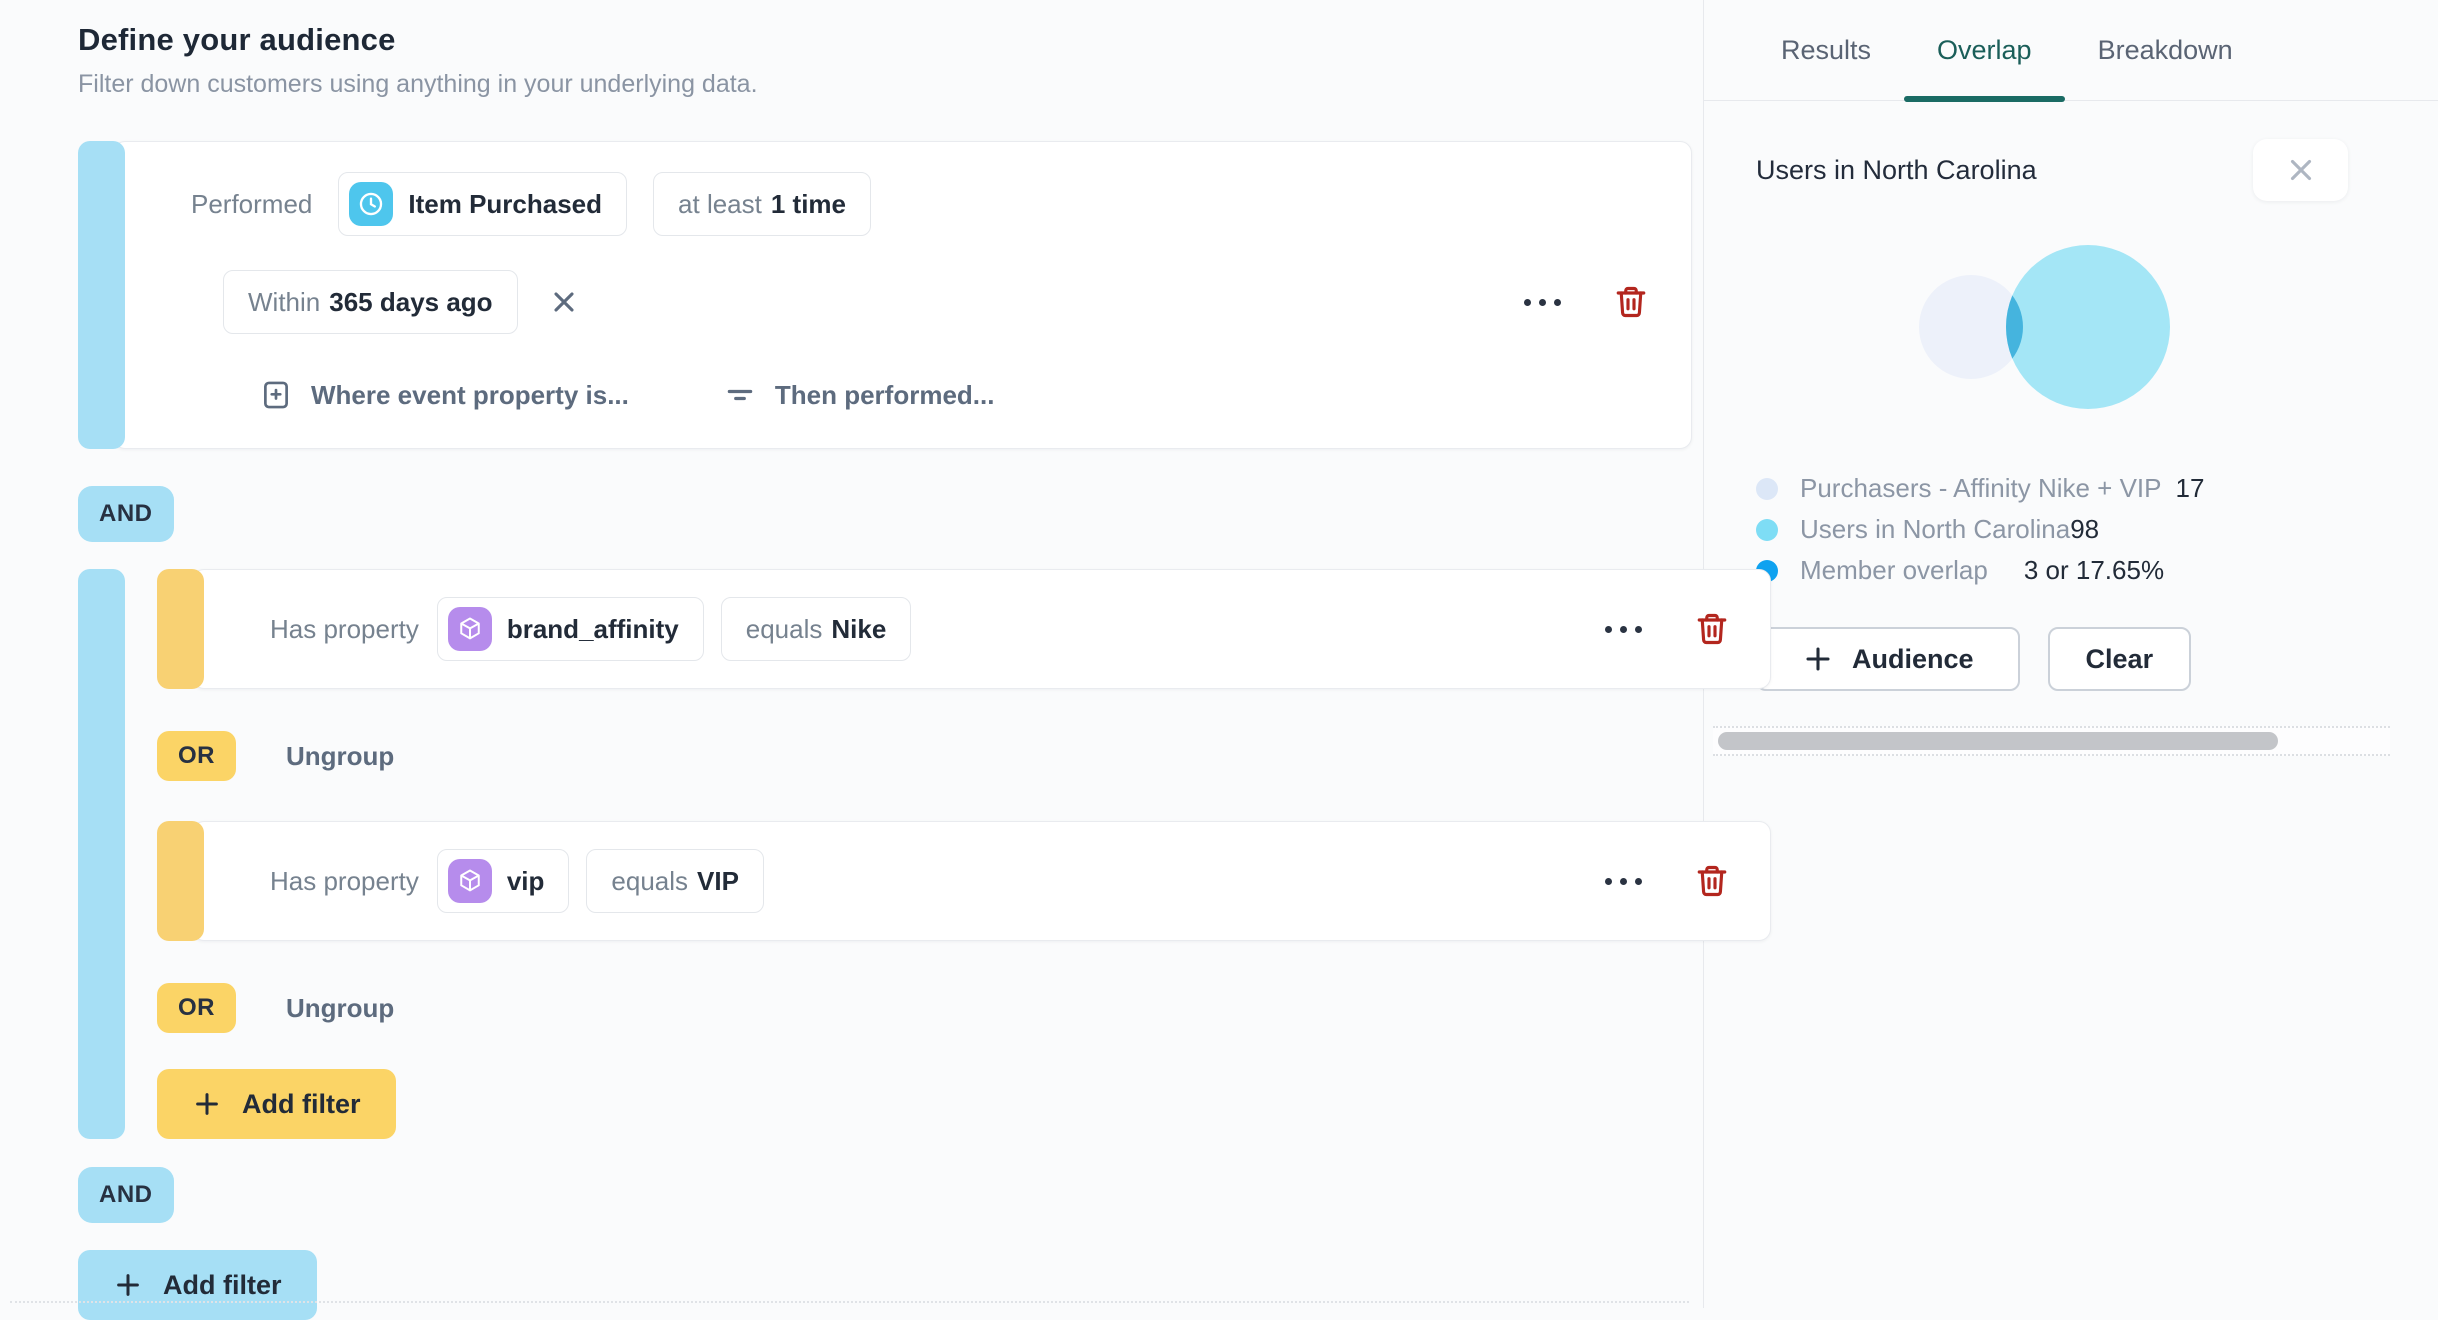  What do you see at coordinates (237, 39) in the screenshot?
I see `page-title: Define your audience` at bounding box center [237, 39].